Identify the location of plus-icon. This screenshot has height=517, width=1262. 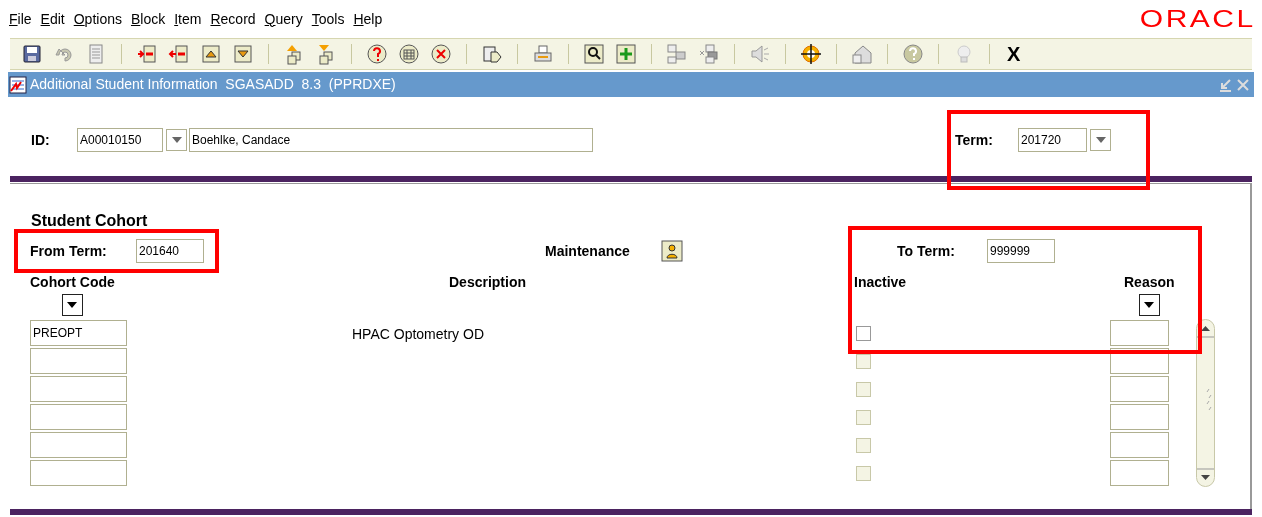
(626, 54).